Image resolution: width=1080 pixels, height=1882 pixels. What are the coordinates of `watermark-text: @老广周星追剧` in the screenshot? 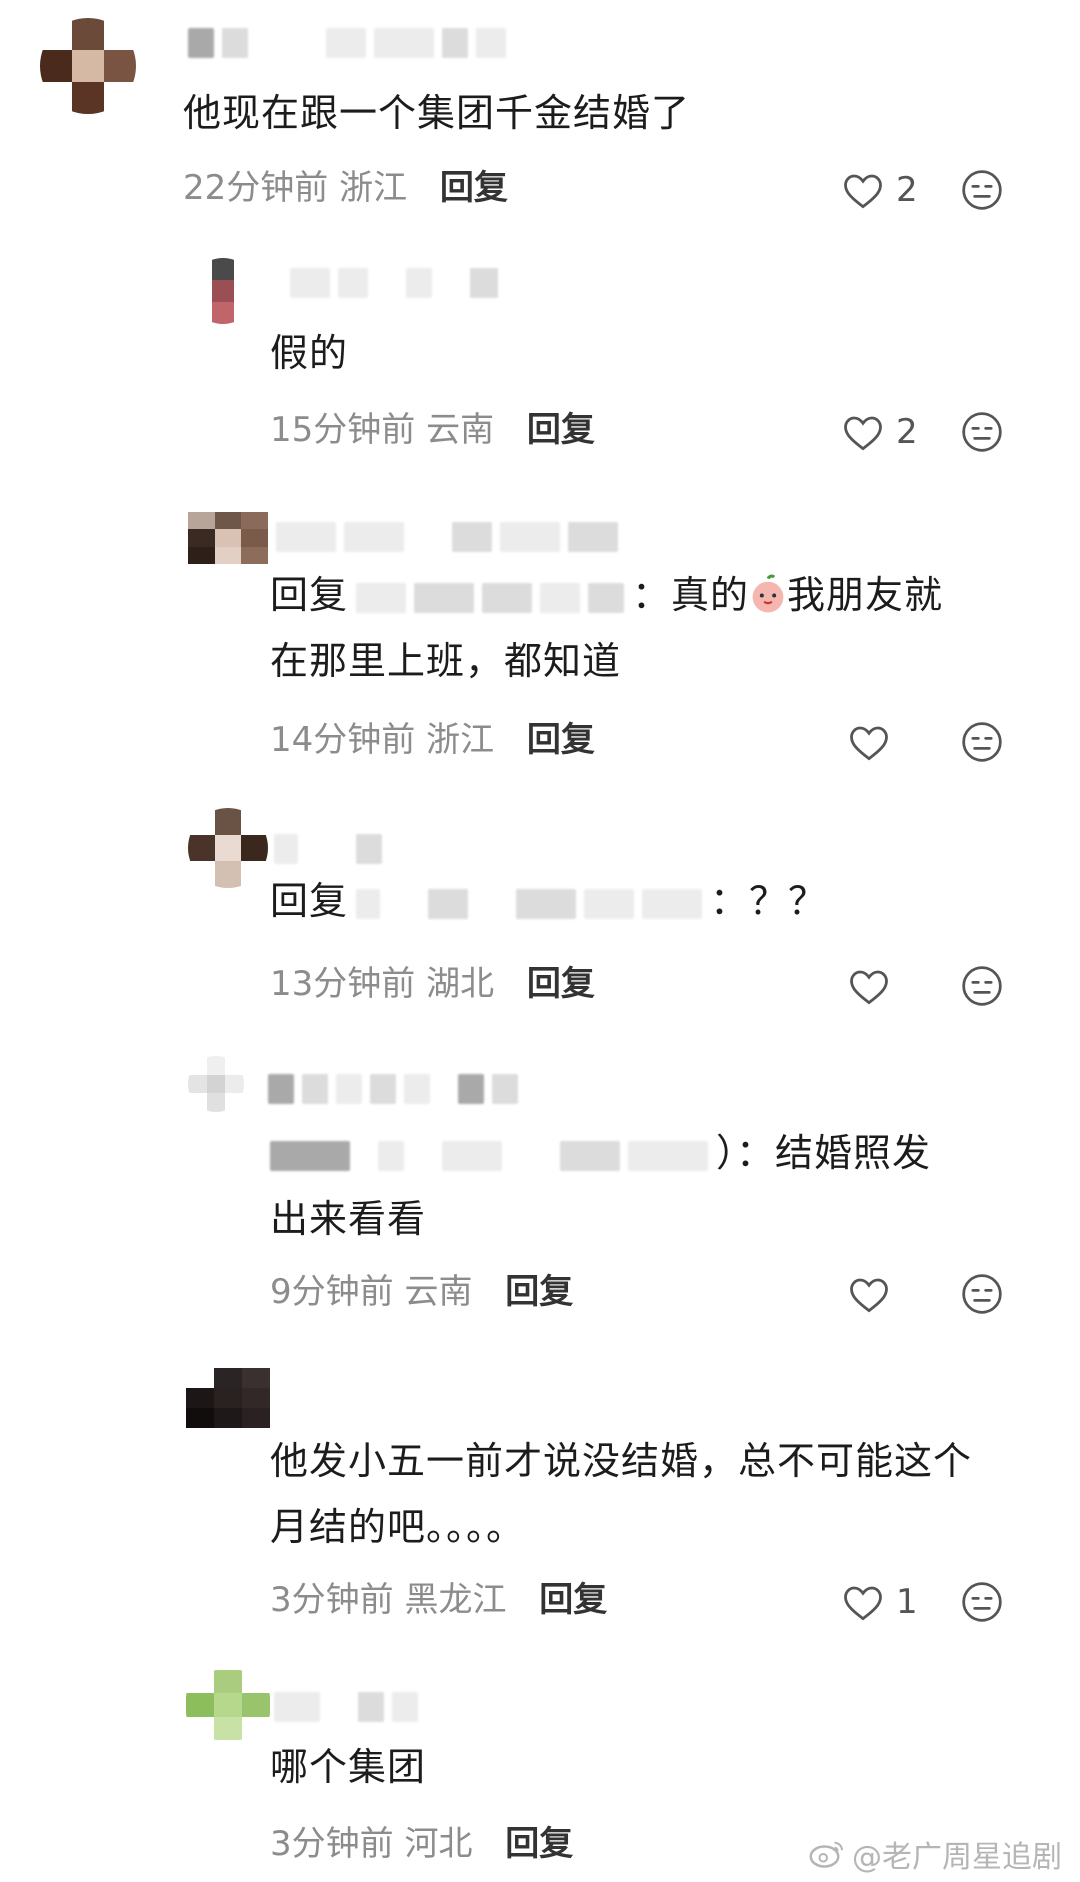 It's located at (957, 1857).